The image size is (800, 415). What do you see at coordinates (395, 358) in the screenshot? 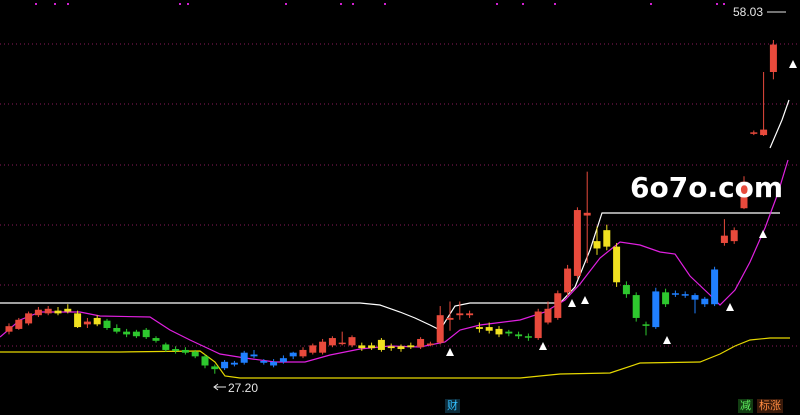
I see `support-line` at bounding box center [395, 358].